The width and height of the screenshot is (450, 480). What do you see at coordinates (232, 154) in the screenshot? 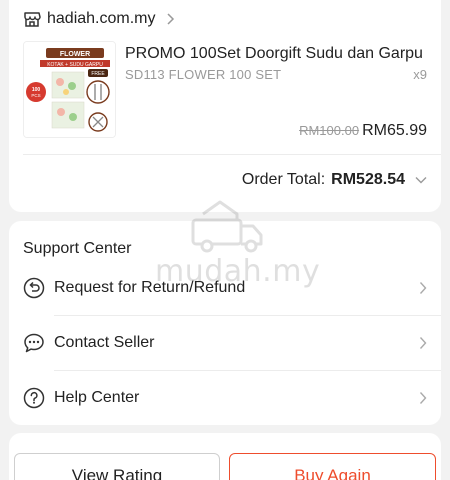
I see `divider` at bounding box center [232, 154].